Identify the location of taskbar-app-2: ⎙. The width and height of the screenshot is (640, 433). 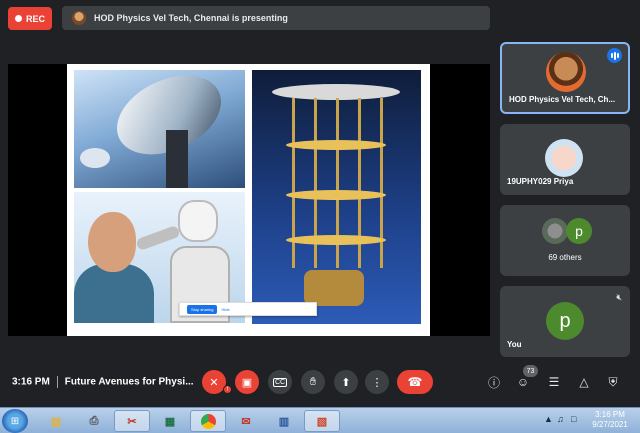
(94, 421).